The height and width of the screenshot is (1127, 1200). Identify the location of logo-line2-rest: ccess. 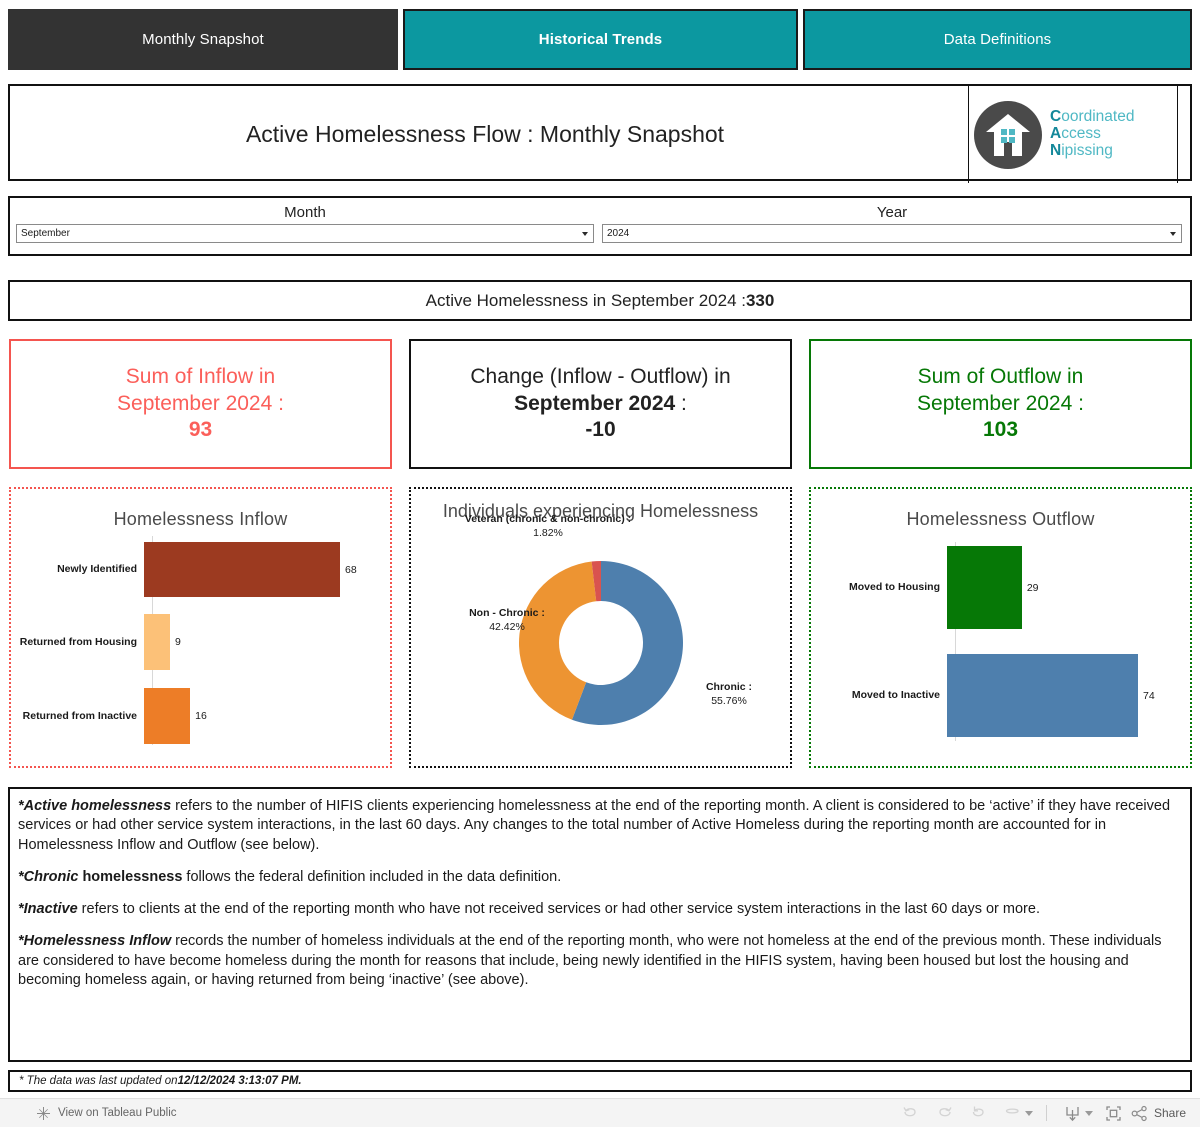
(1081, 134).